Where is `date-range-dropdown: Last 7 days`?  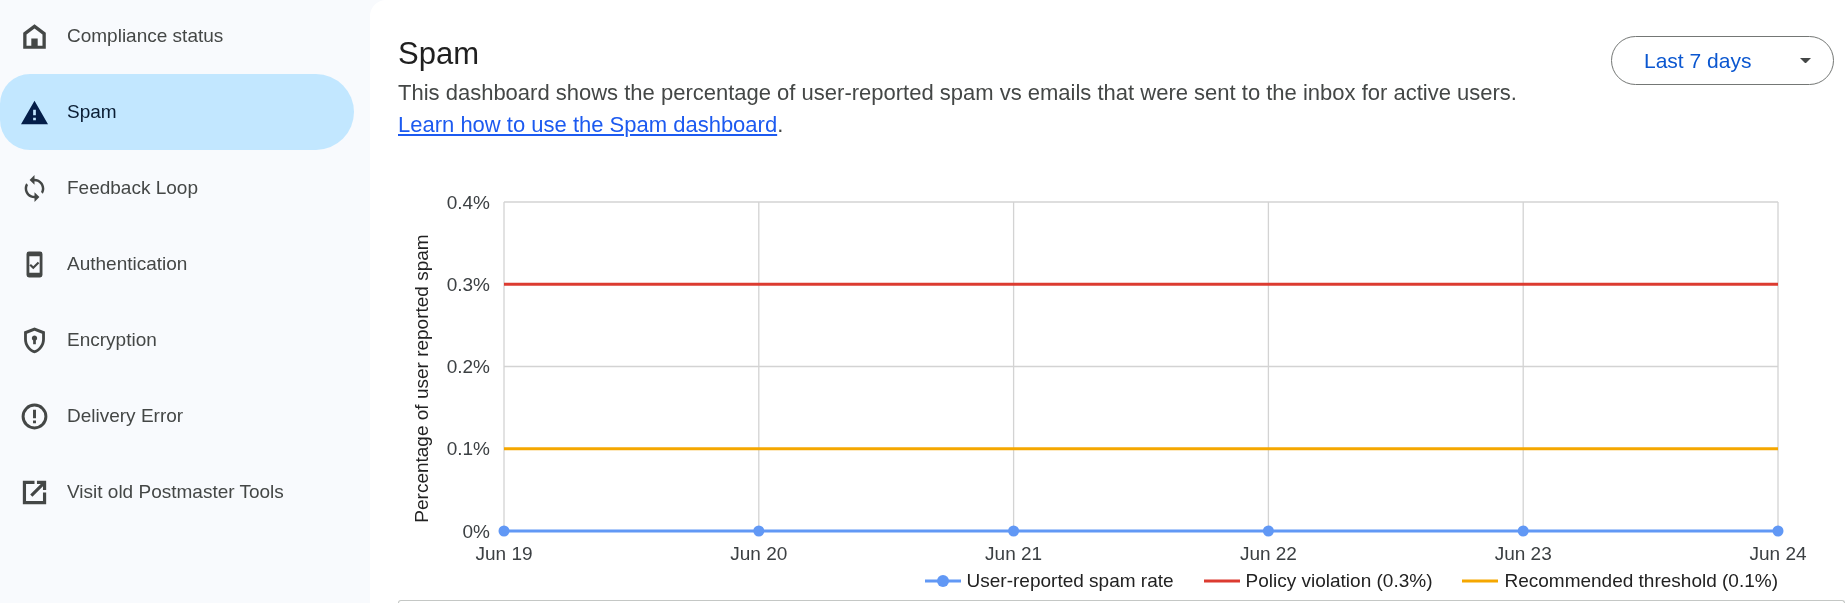 date-range-dropdown: Last 7 days is located at coordinates (1722, 60).